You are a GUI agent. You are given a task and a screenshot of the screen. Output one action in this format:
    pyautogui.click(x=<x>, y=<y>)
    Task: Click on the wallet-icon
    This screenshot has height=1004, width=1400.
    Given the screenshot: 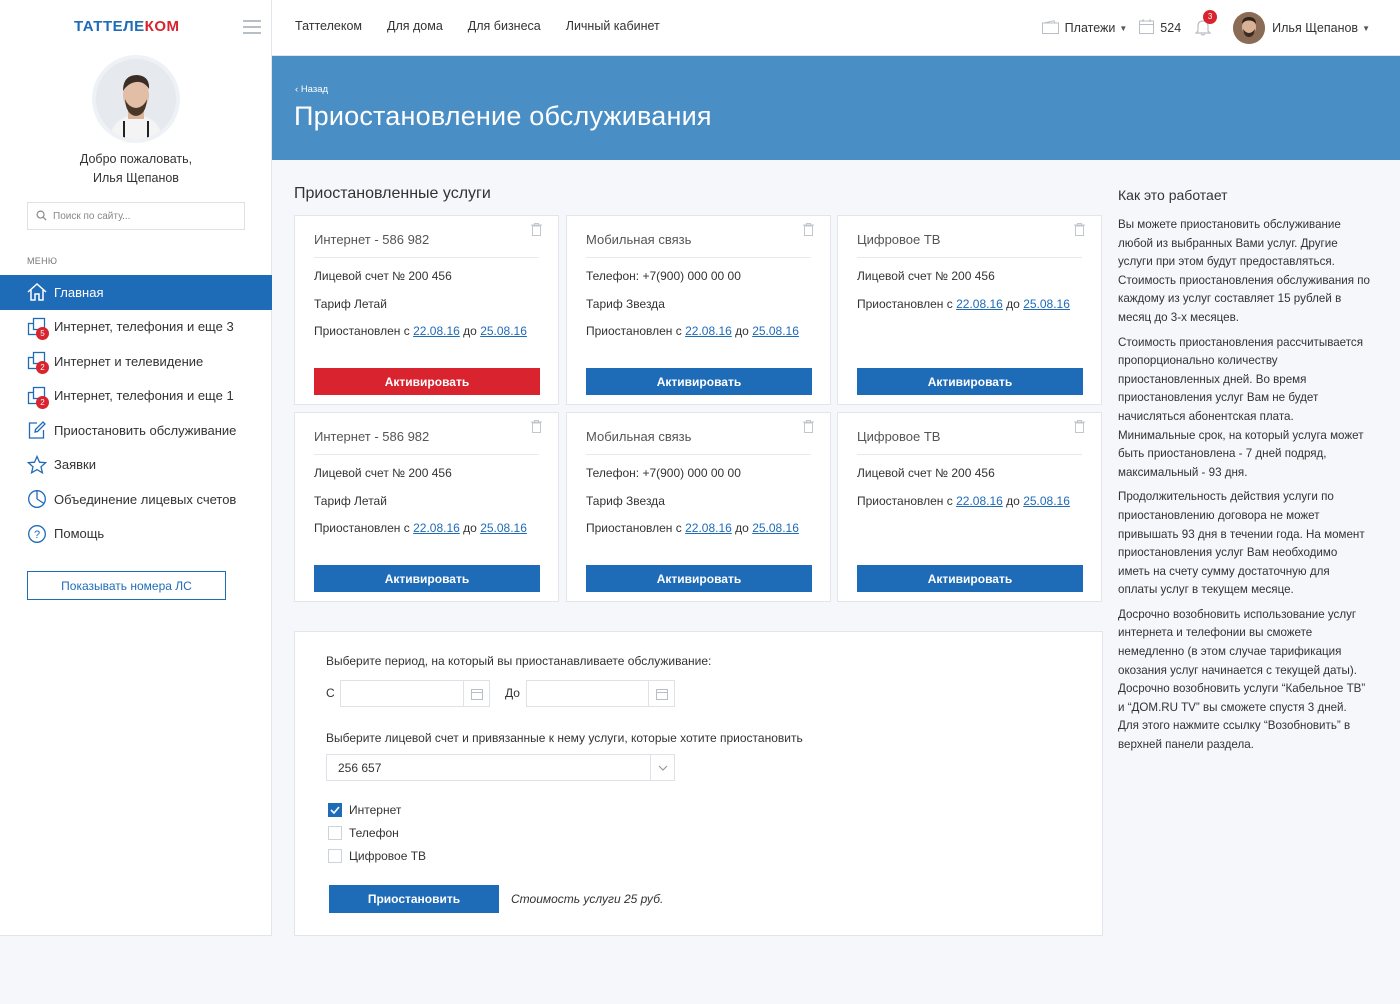 What is the action you would take?
    pyautogui.click(x=1050, y=28)
    